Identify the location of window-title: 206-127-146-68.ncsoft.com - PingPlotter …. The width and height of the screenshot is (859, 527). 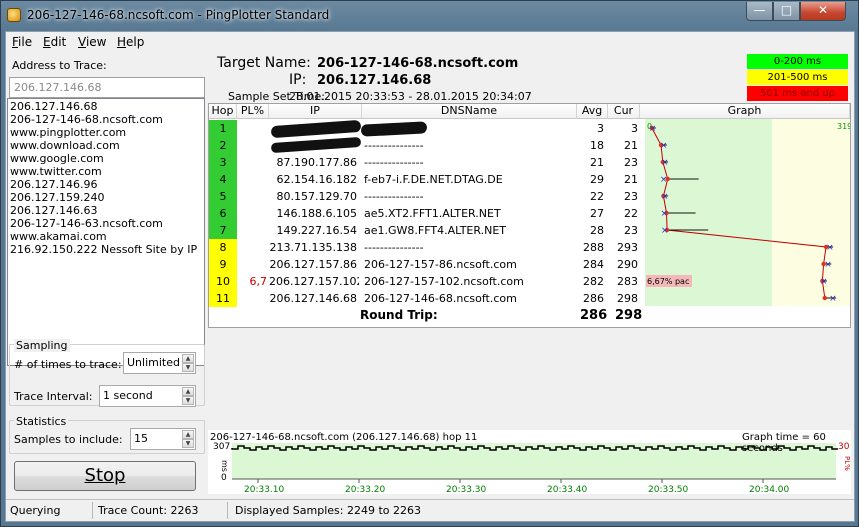
(178, 15).